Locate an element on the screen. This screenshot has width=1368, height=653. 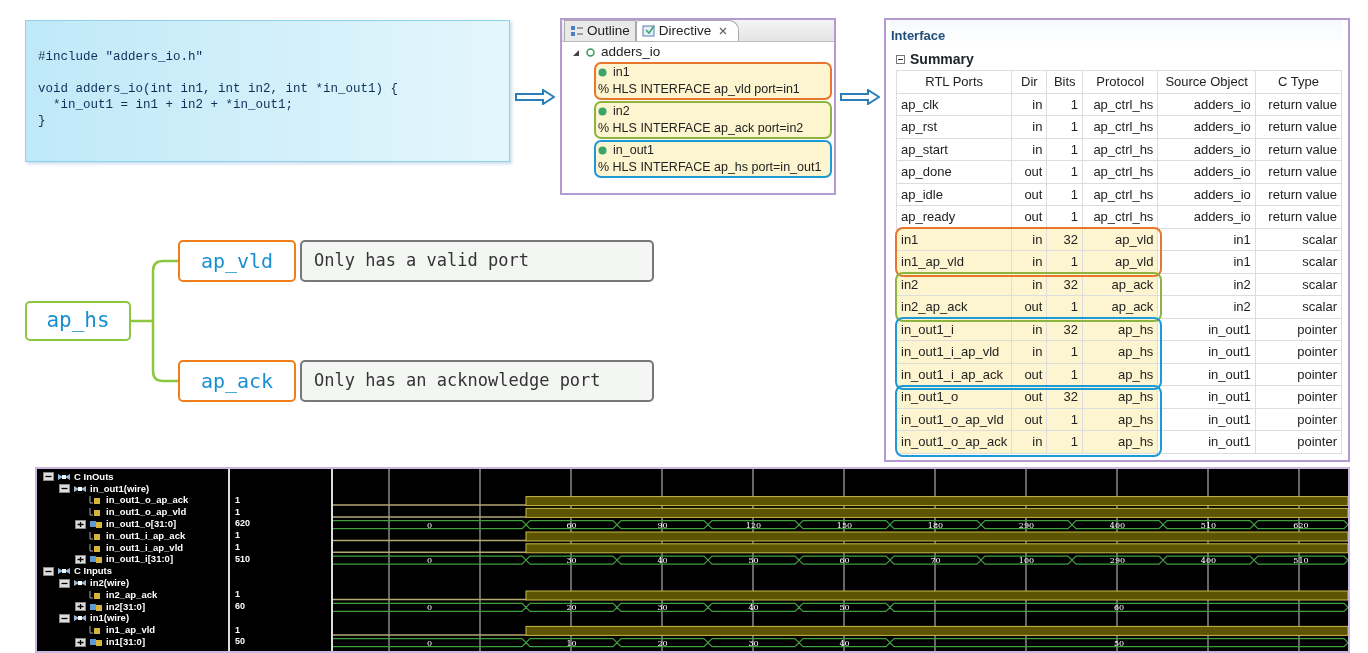
tree-item: in2 is located at coordinates (621, 111).